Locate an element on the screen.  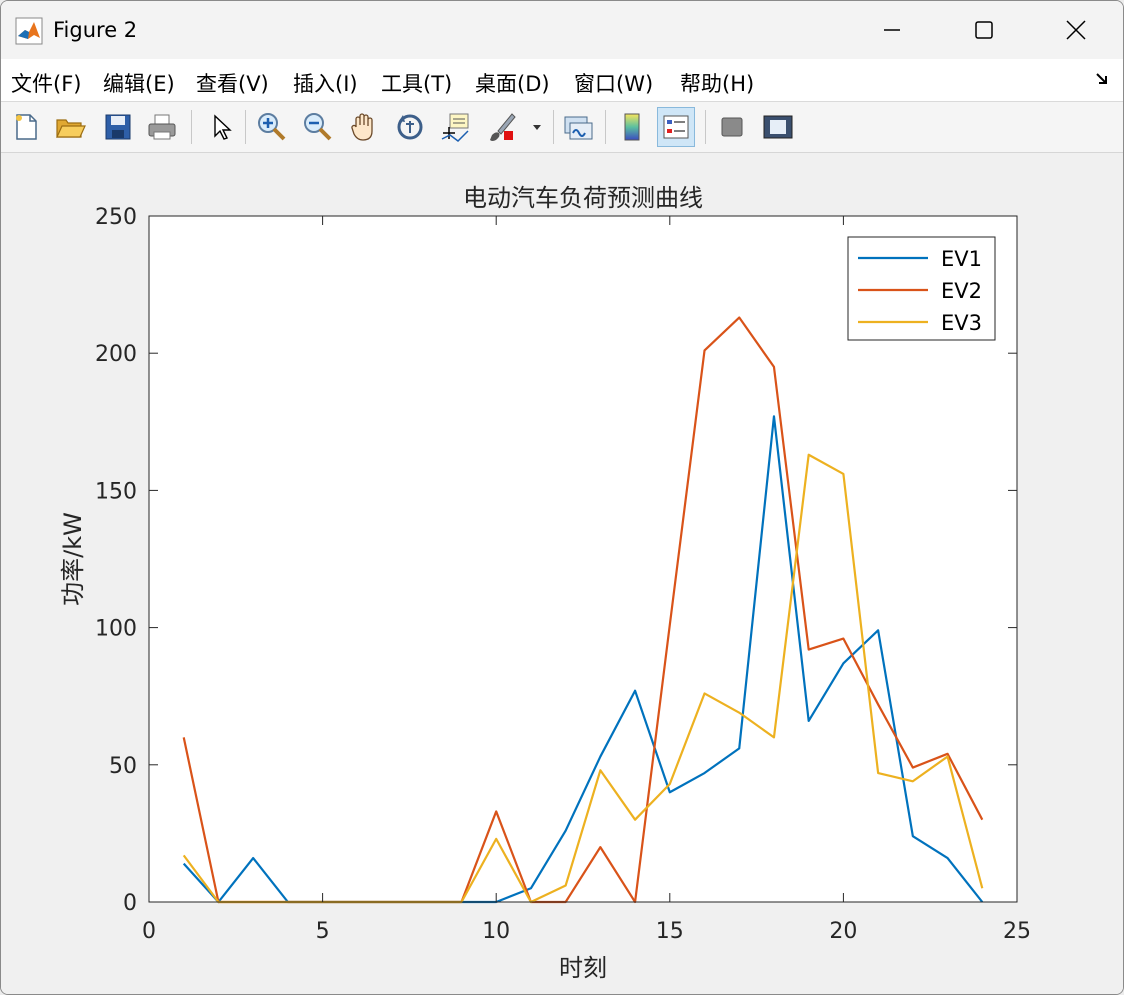
legend-icon is located at coordinates (676, 127).